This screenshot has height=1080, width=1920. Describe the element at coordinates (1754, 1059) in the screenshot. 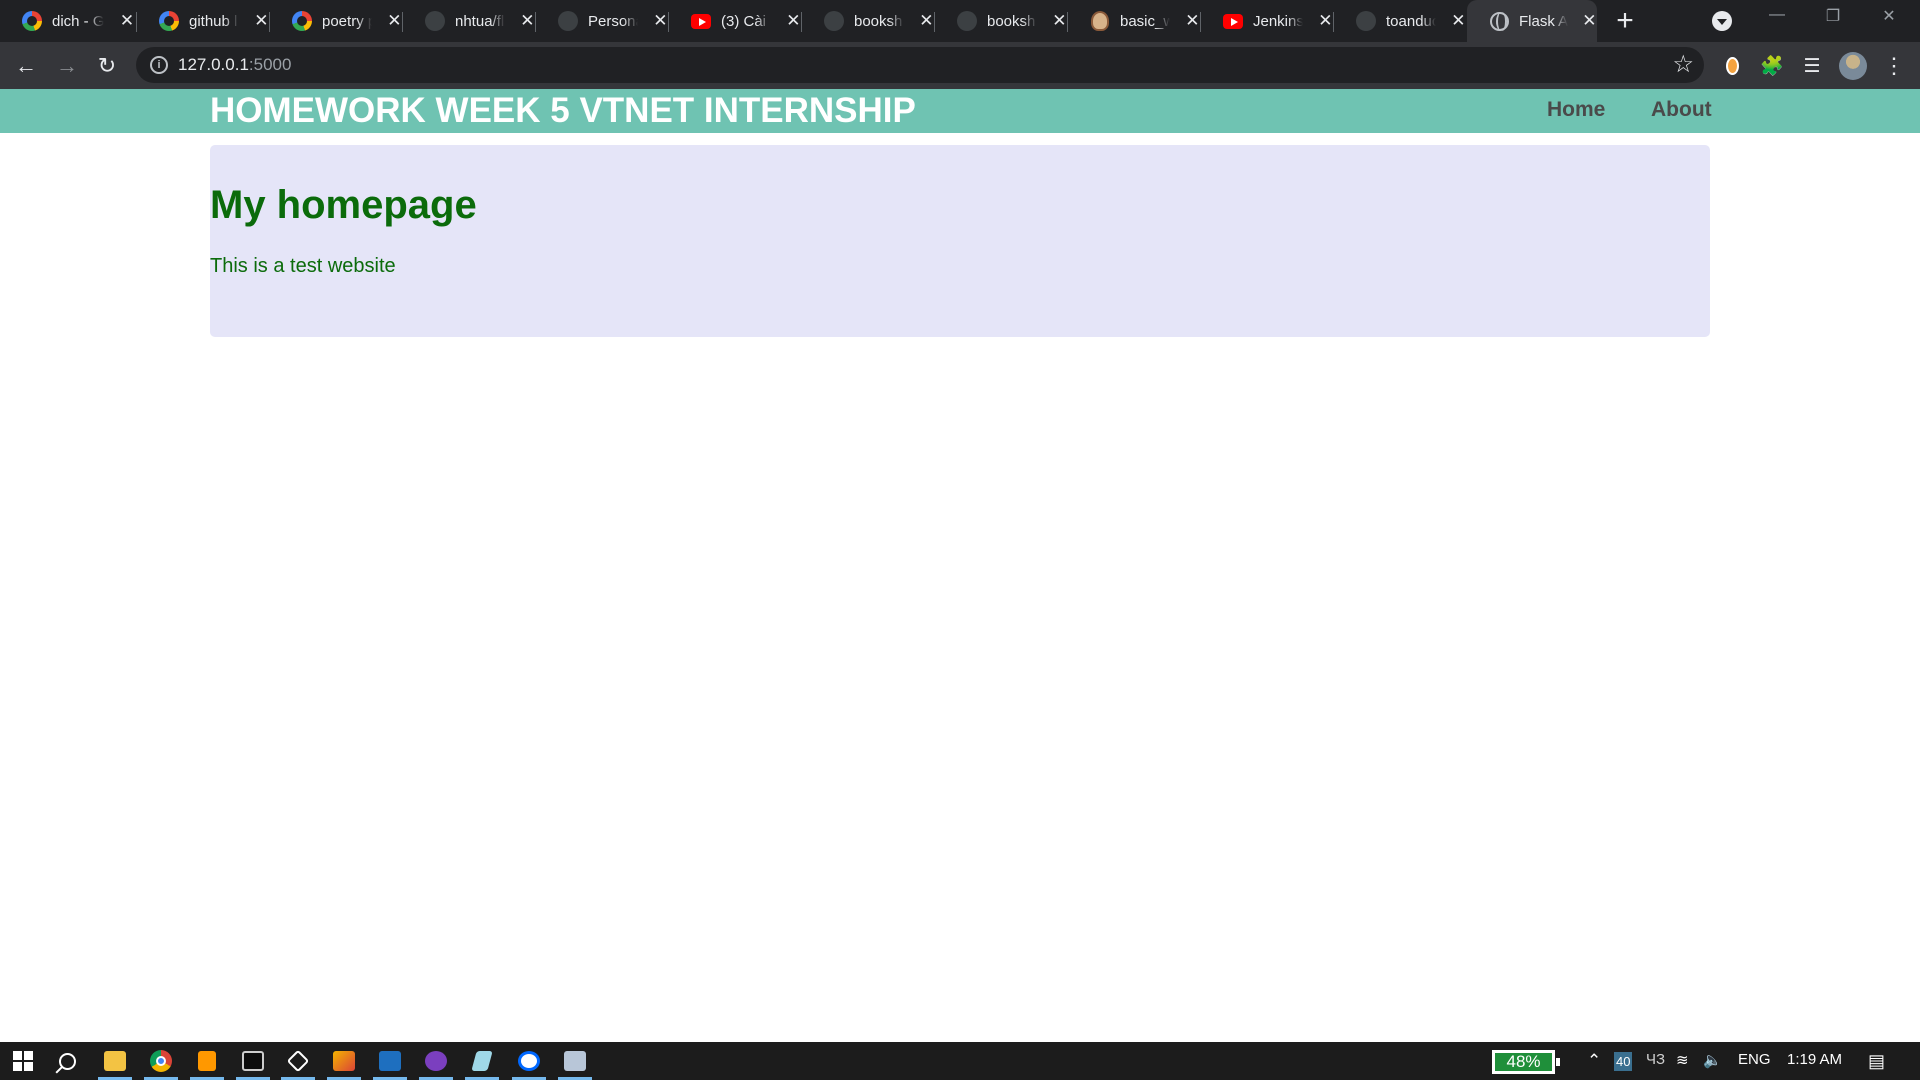

I see `language-indicator: ENG` at that location.